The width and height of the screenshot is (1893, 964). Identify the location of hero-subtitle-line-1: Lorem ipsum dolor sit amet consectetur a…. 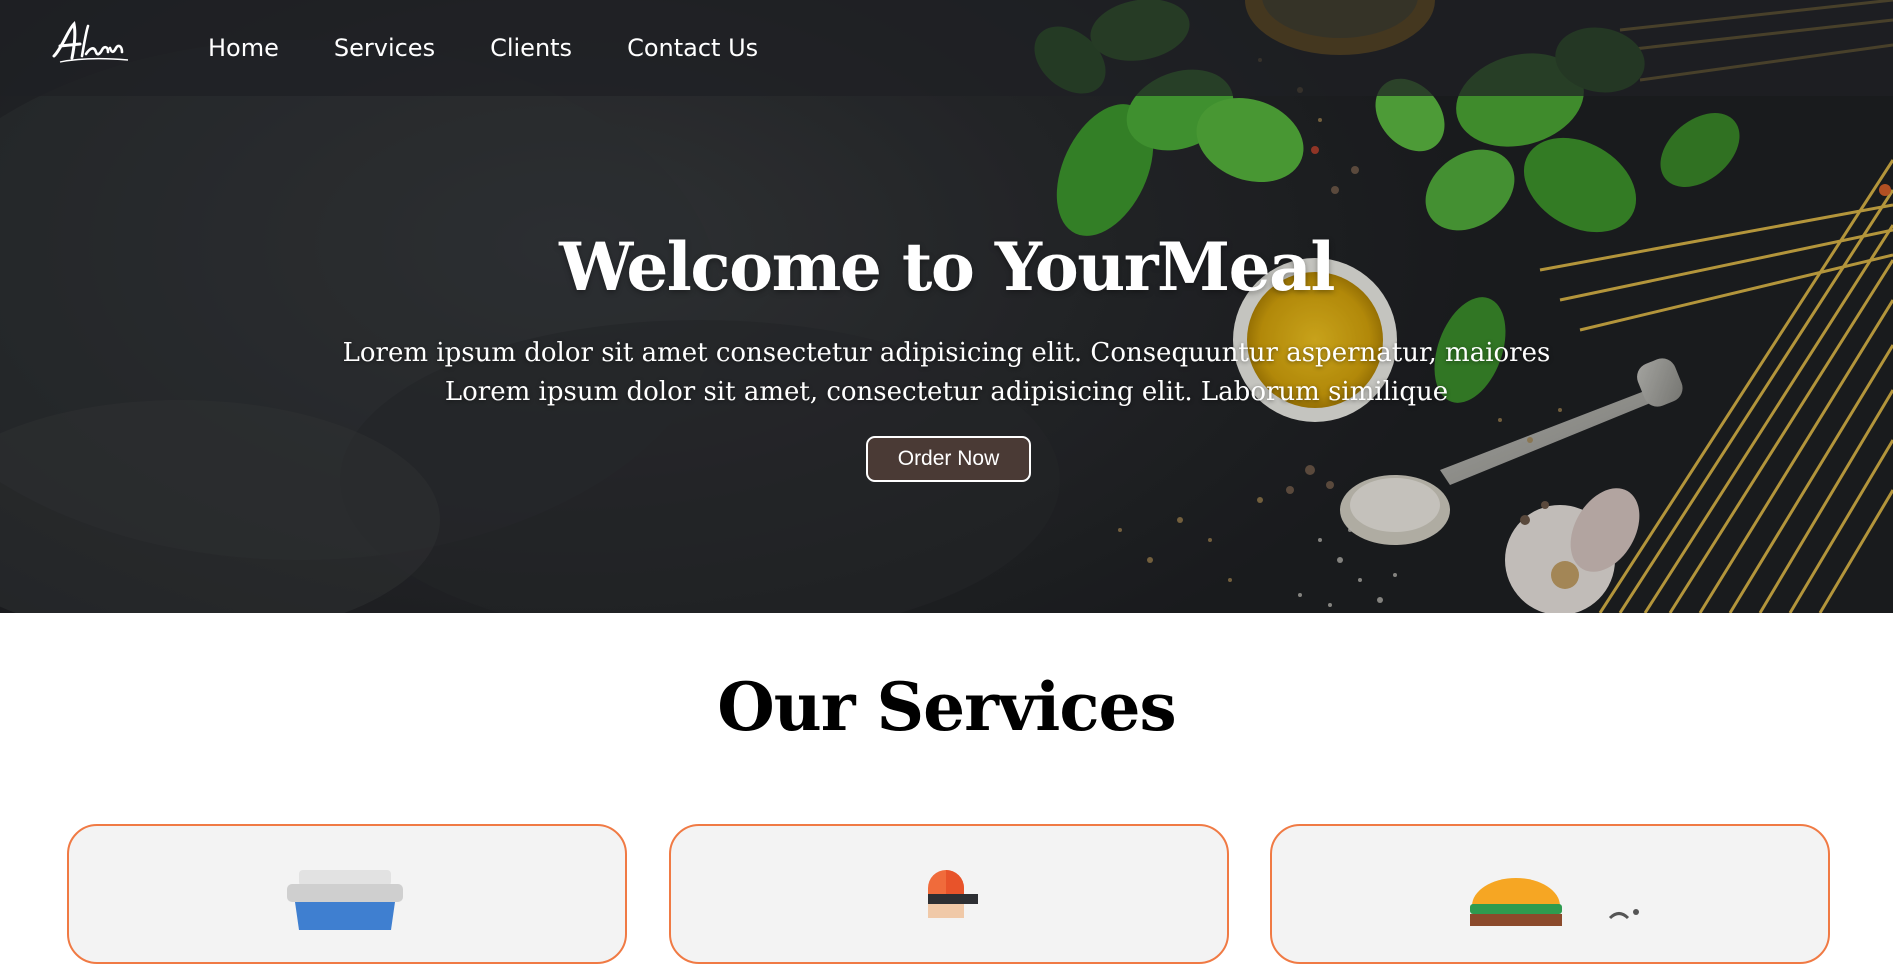
(946, 353).